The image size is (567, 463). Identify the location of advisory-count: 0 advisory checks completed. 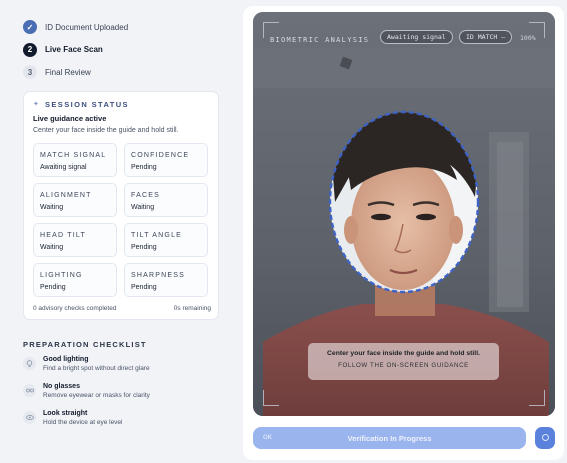
(75, 308).